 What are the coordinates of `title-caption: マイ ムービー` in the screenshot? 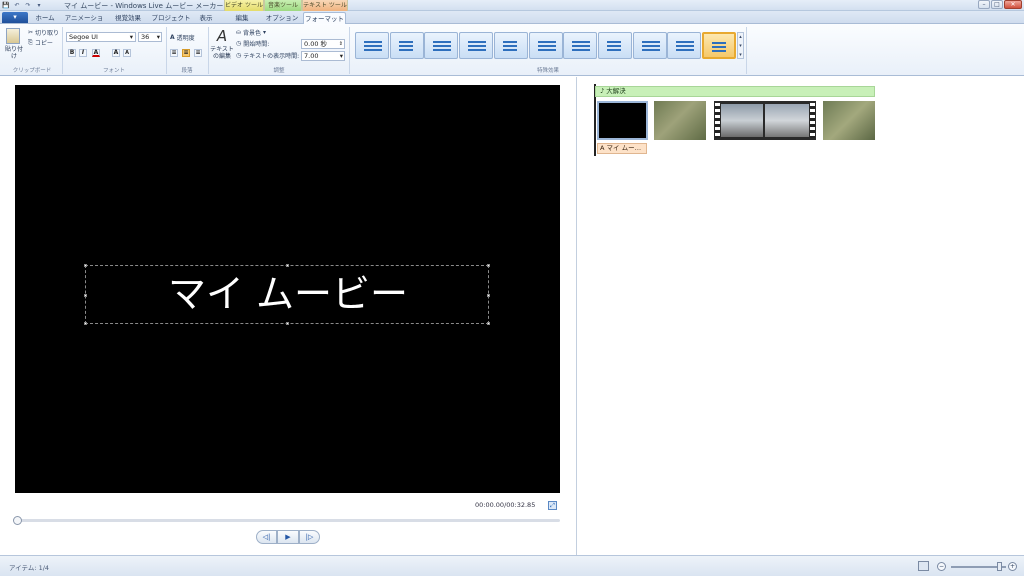 It's located at (288, 295).